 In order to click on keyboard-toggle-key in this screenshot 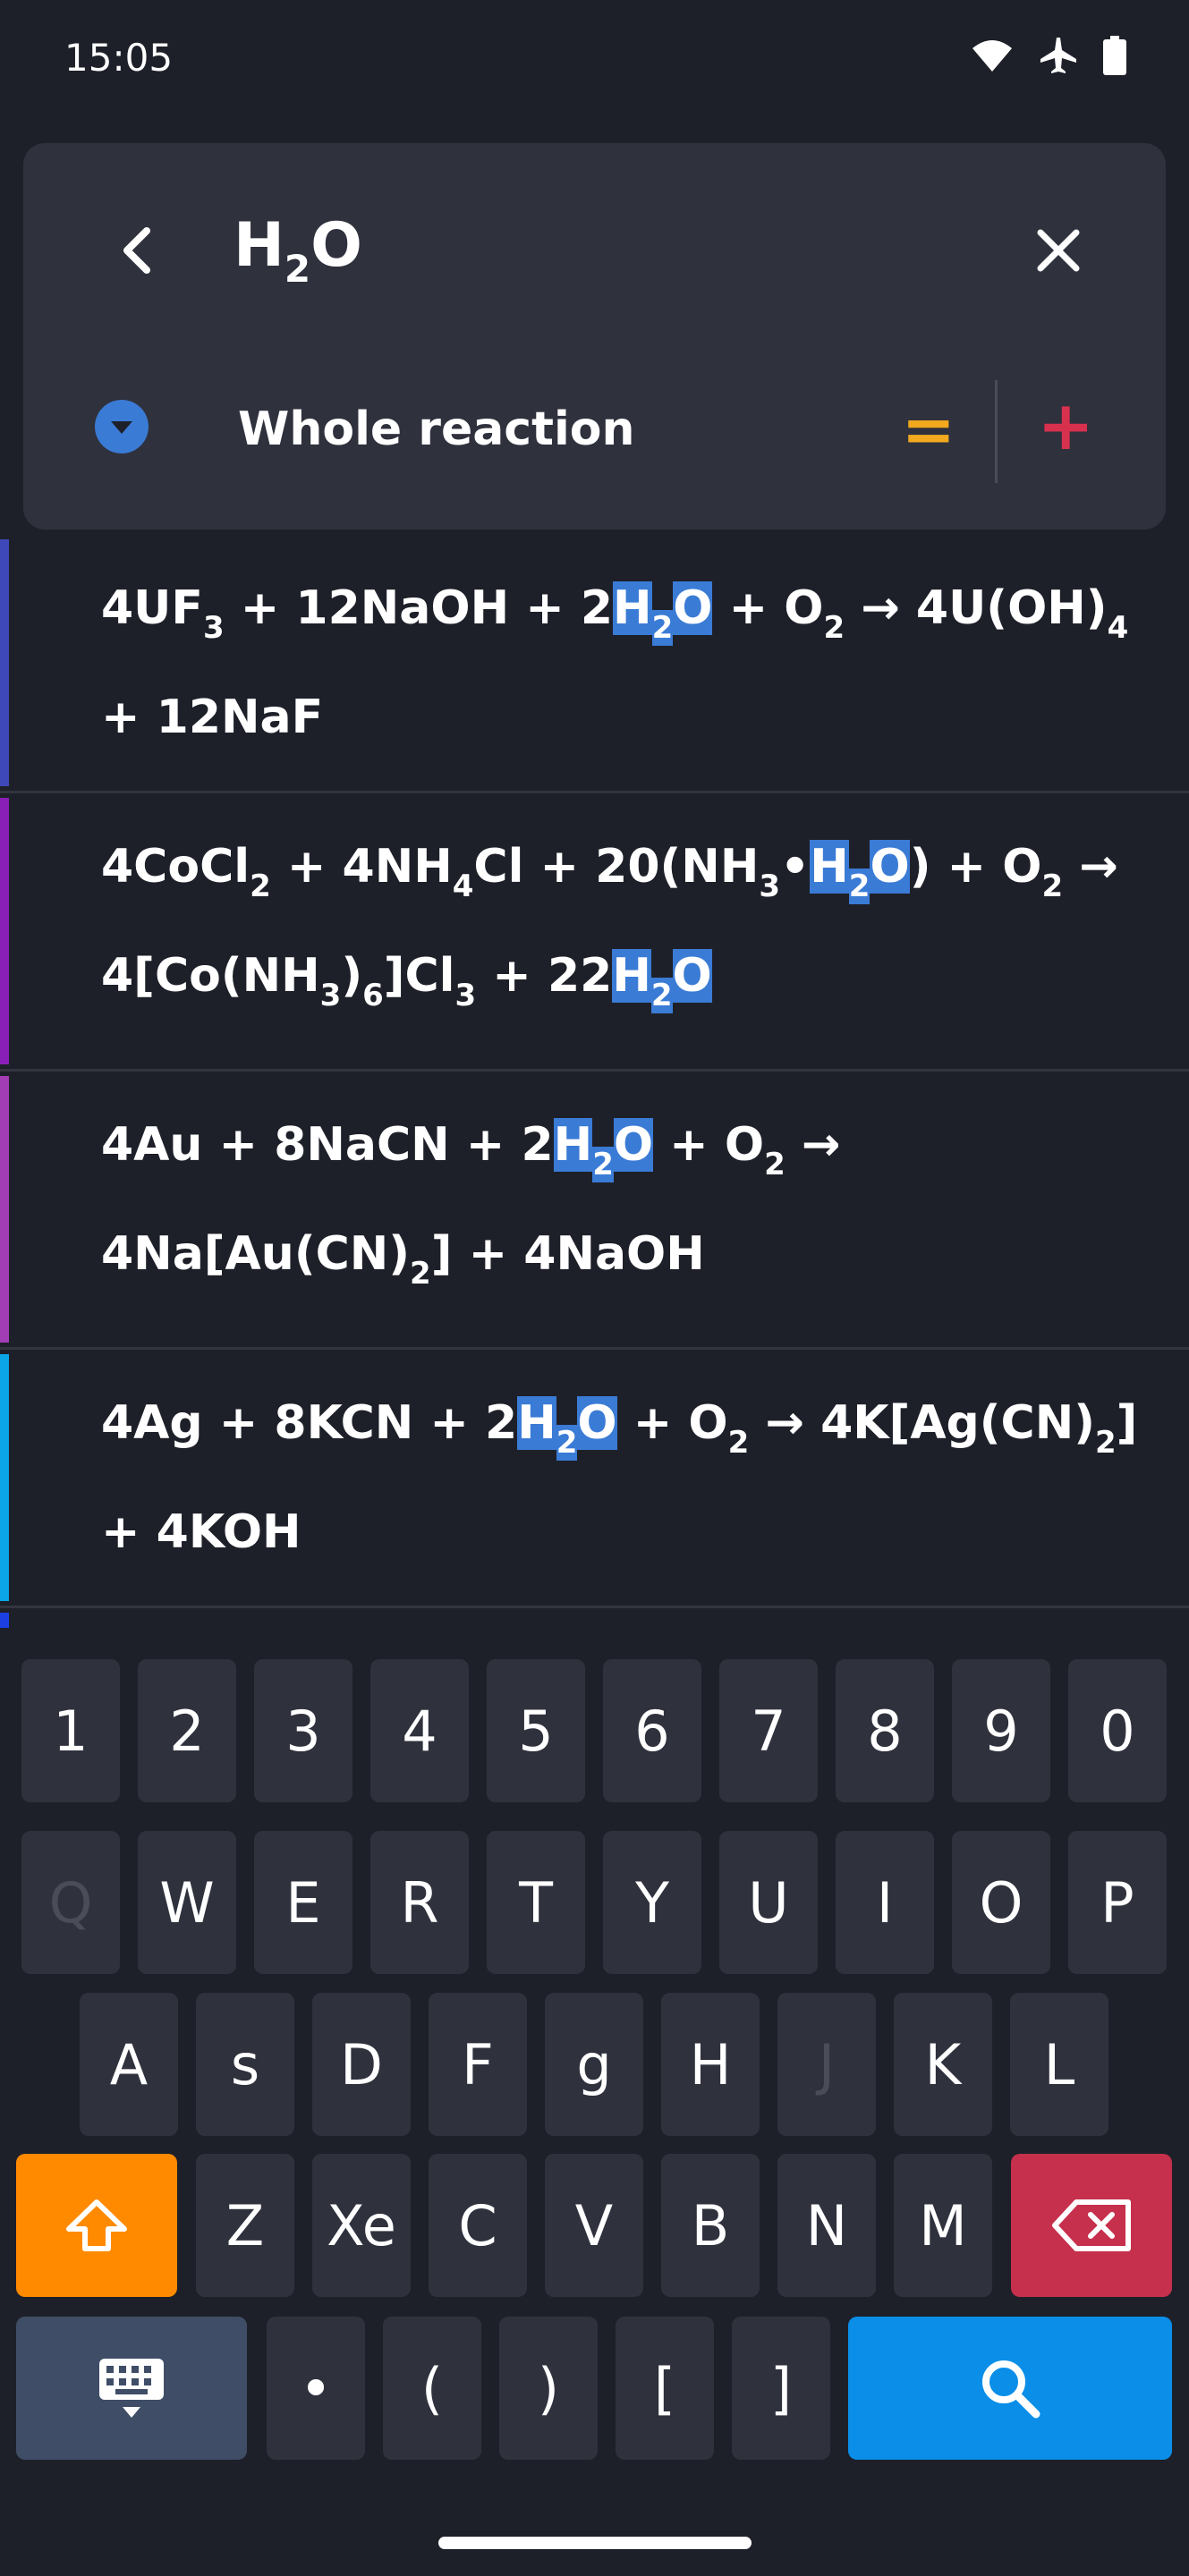, I will do `click(131, 2388)`.